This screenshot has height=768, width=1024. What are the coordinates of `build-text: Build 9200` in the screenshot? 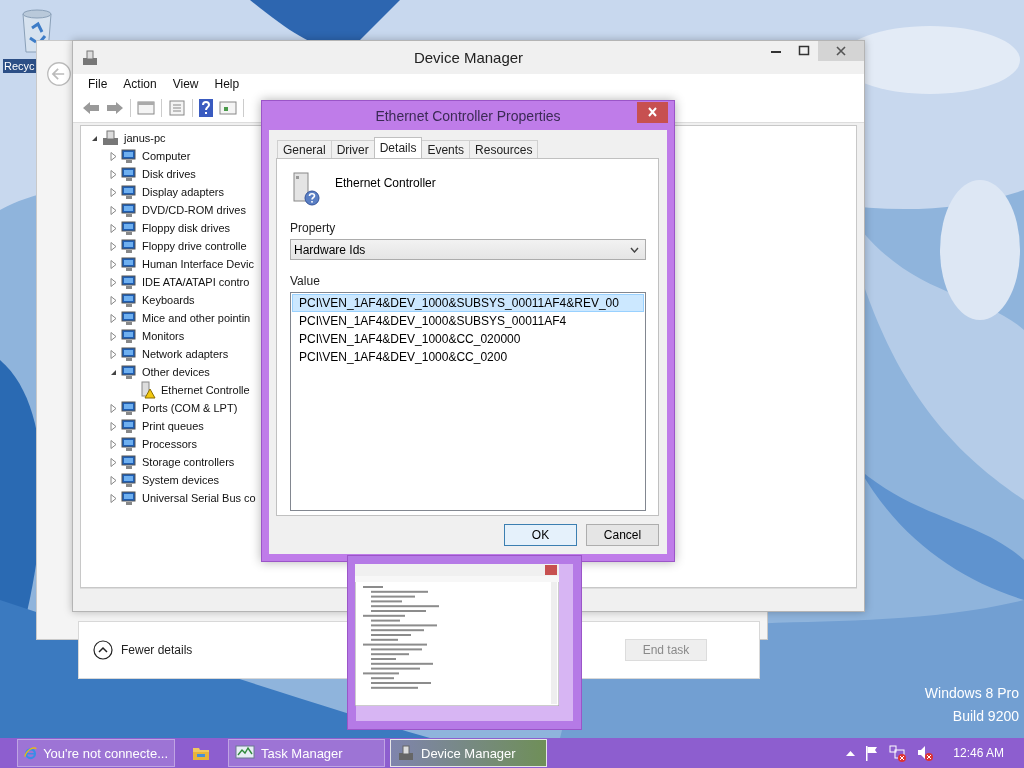 It's located at (985, 716).